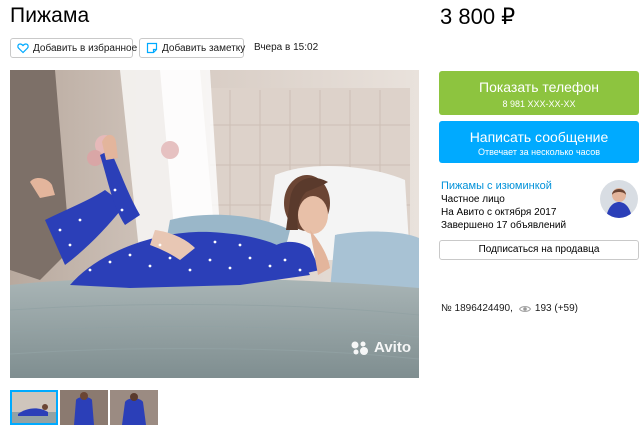 The height and width of the screenshot is (425, 640). What do you see at coordinates (499, 212) in the screenshot?
I see `seller-since: На Авито с октября 2017` at bounding box center [499, 212].